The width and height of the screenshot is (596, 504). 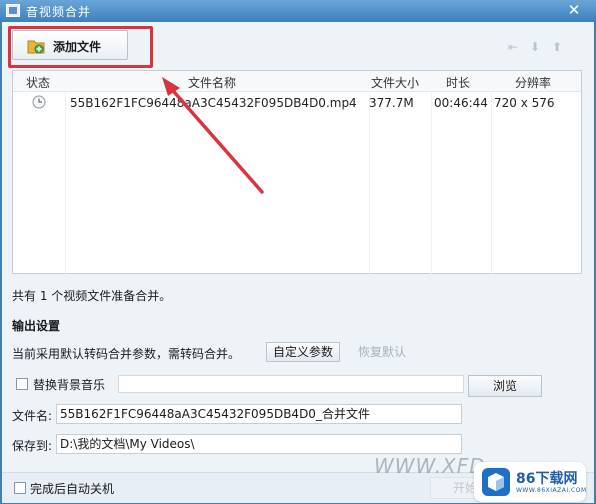 What do you see at coordinates (496, 482) in the screenshot?
I see `cube-logo-icon` at bounding box center [496, 482].